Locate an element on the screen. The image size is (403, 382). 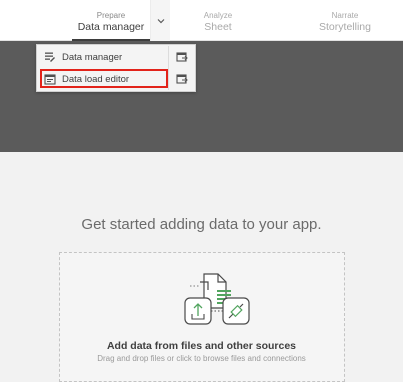
script-editor-icon is located at coordinates (50, 79).